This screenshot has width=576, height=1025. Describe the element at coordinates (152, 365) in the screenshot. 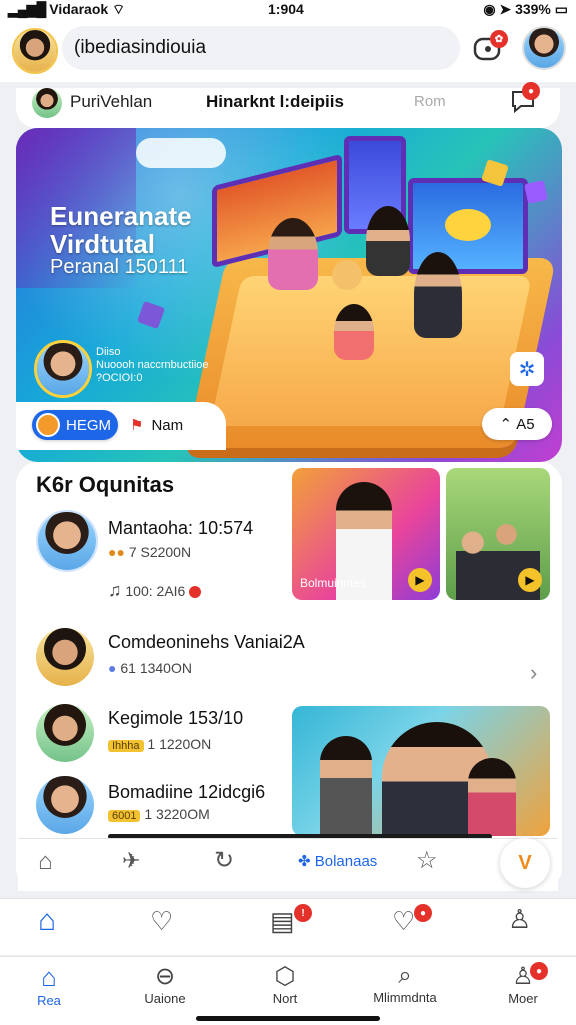

I see `host-card: Diiso Nuoooh naccrnbuctiioe ?OCIOI:0` at that location.